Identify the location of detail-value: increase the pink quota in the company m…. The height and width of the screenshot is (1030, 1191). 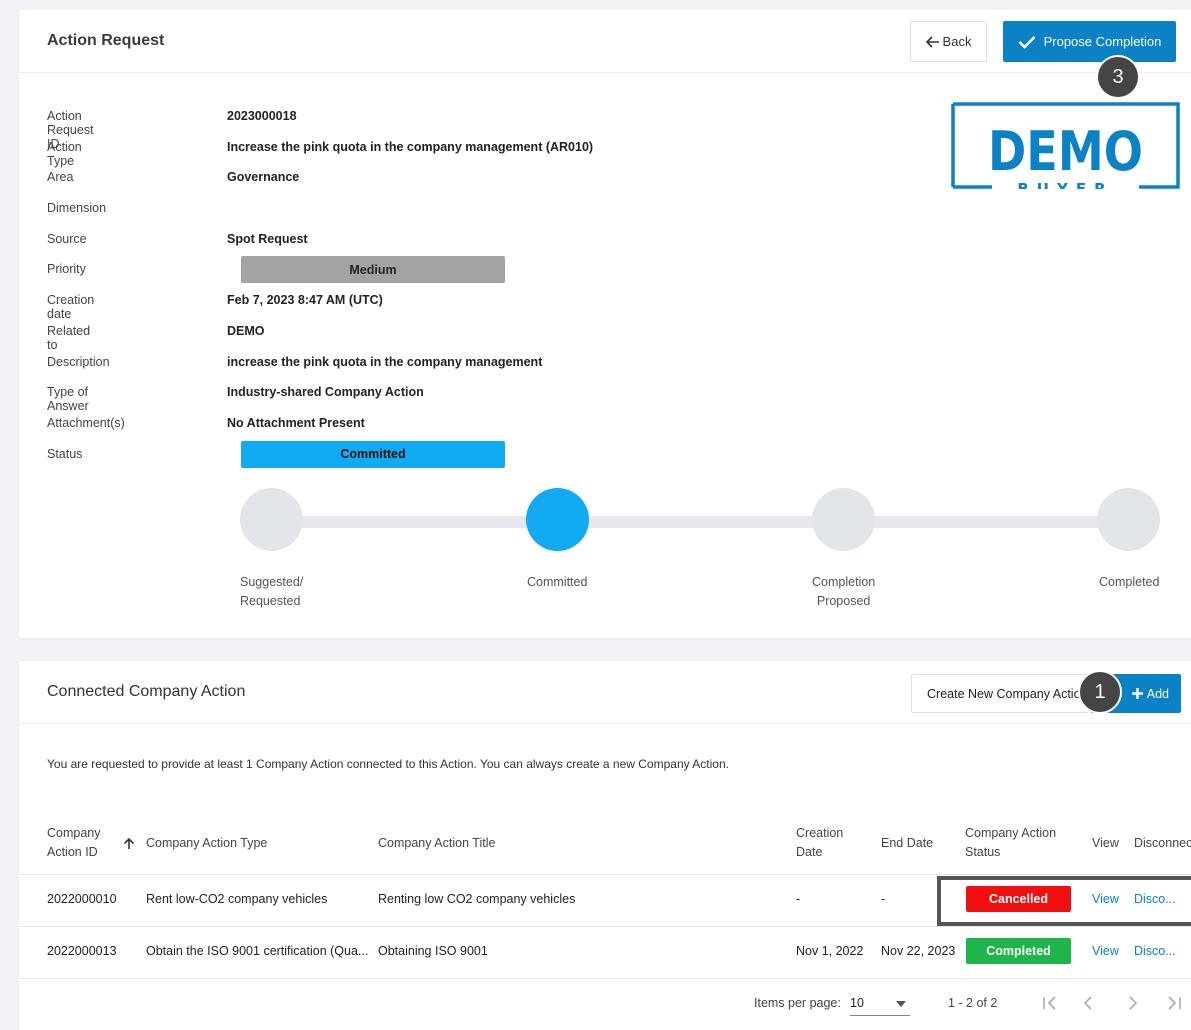
(385, 361).